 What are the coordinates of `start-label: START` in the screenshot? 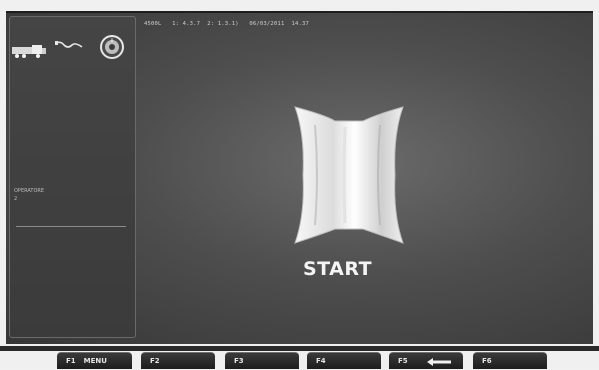 It's located at (337, 269).